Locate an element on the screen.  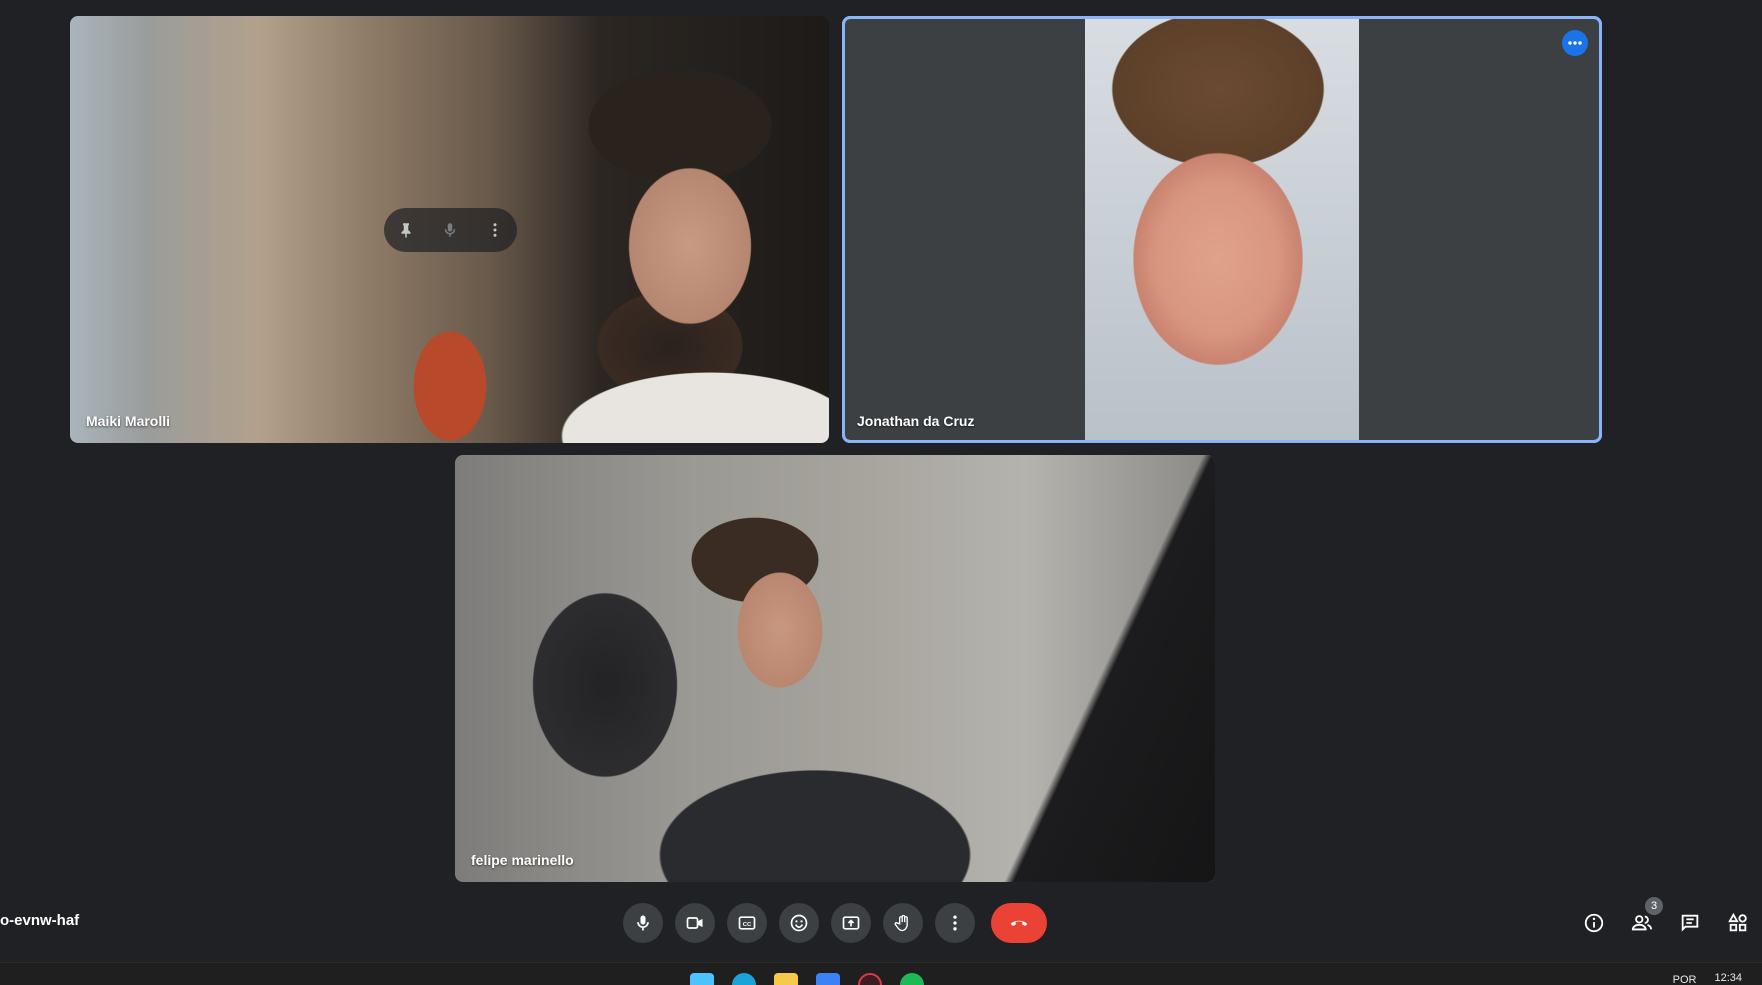
participant-name: Jonathan da Cruz is located at coordinates (916, 421).